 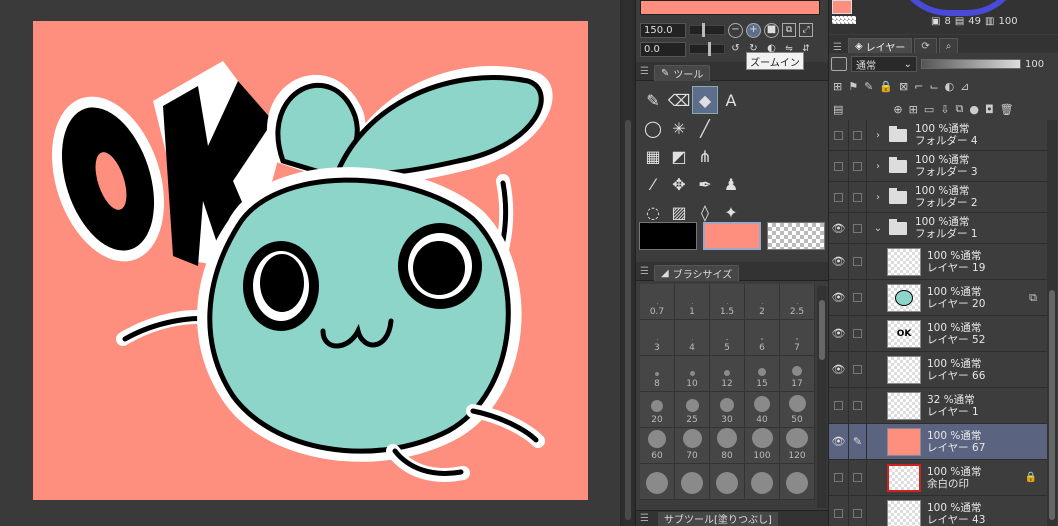 I want to click on eraser-icon: ⌫, so click(x=679, y=100).